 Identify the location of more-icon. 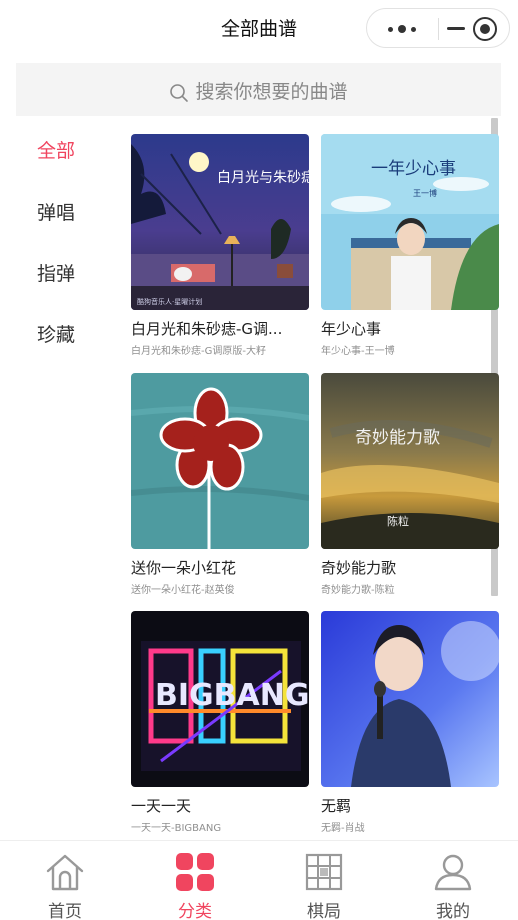
(402, 29).